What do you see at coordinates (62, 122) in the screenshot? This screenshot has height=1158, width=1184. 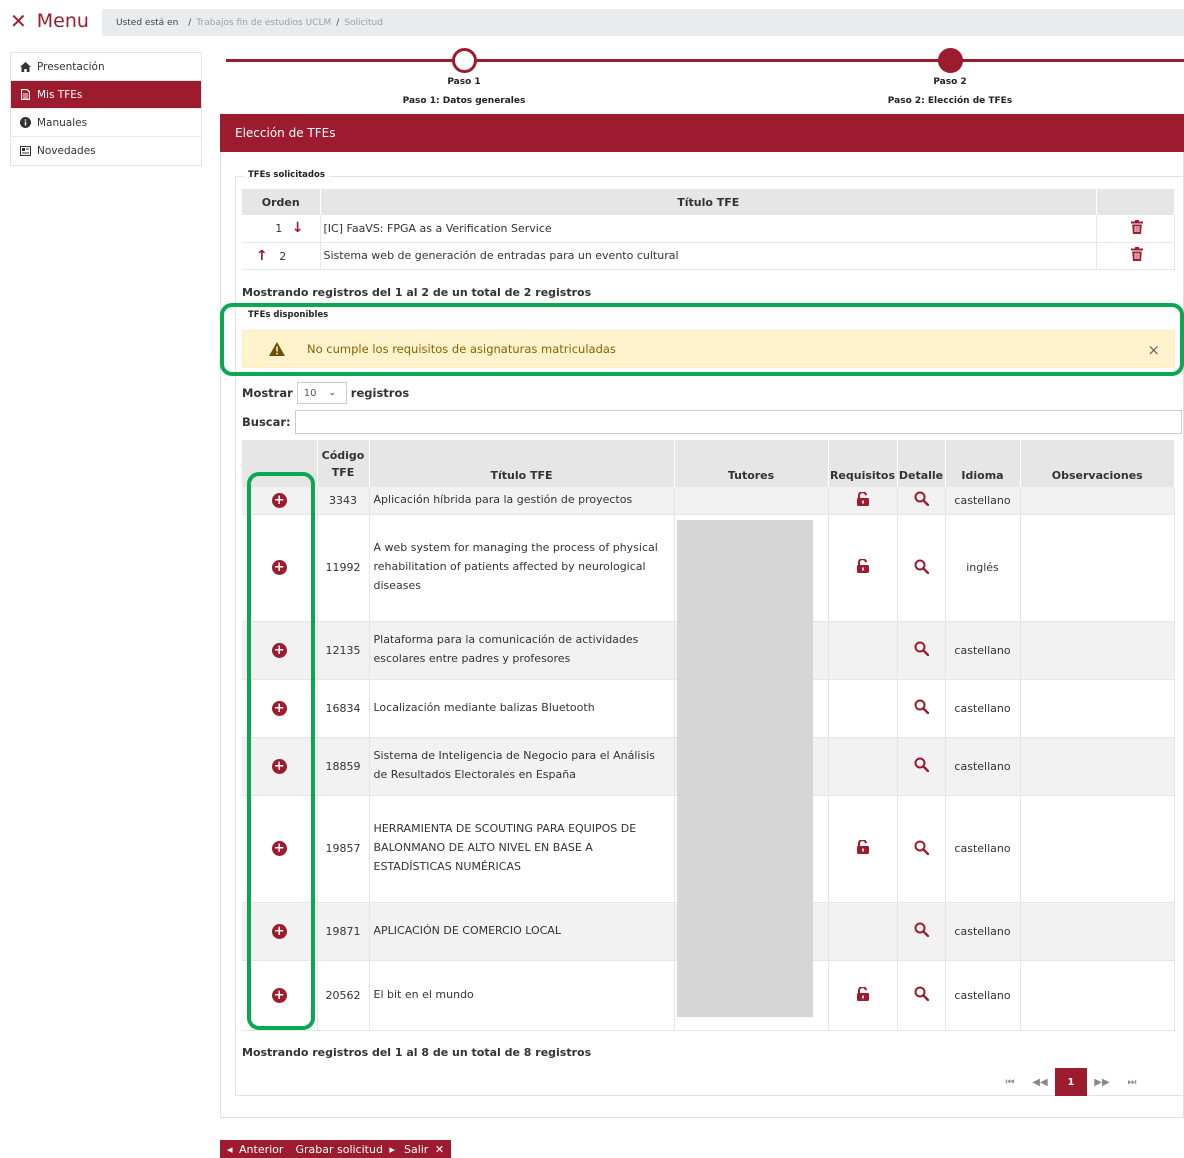 I see `sidebar-item-label: Manuales` at bounding box center [62, 122].